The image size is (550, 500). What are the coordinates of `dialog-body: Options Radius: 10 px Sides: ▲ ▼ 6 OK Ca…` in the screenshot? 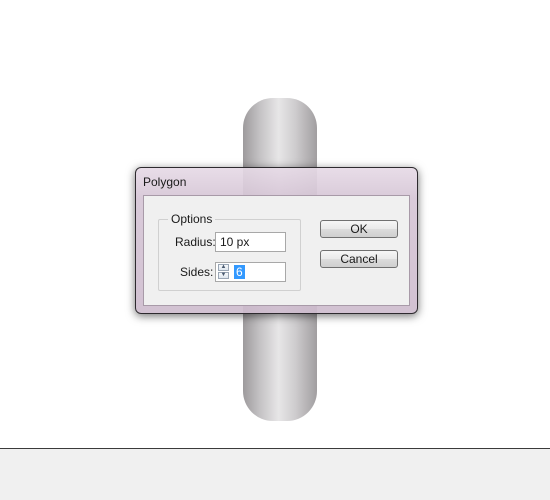 It's located at (276, 250).